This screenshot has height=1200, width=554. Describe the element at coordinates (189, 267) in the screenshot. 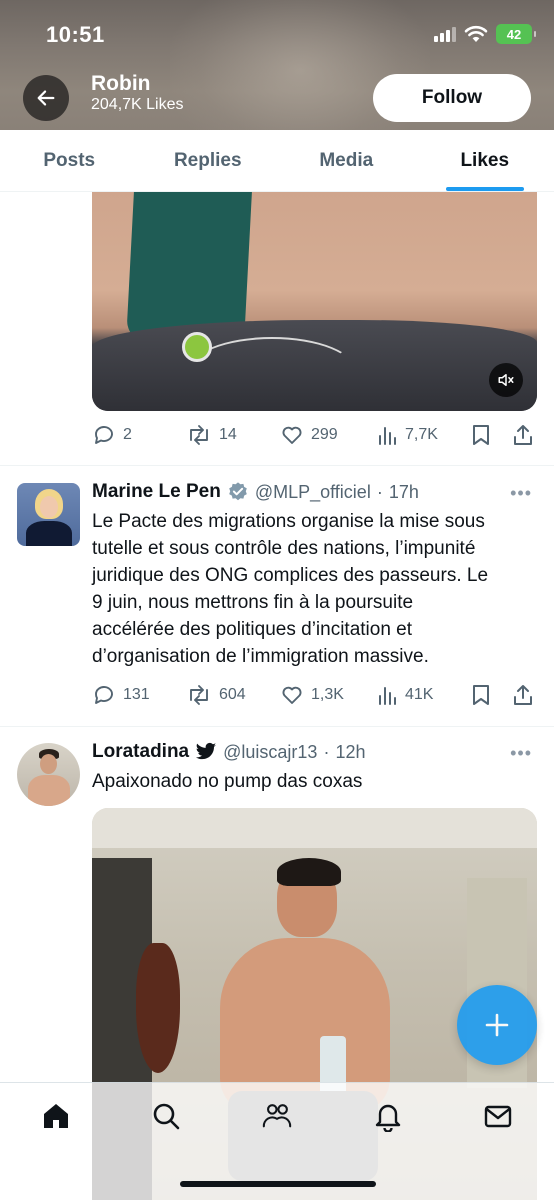

I see `video-frame-shorts` at that location.